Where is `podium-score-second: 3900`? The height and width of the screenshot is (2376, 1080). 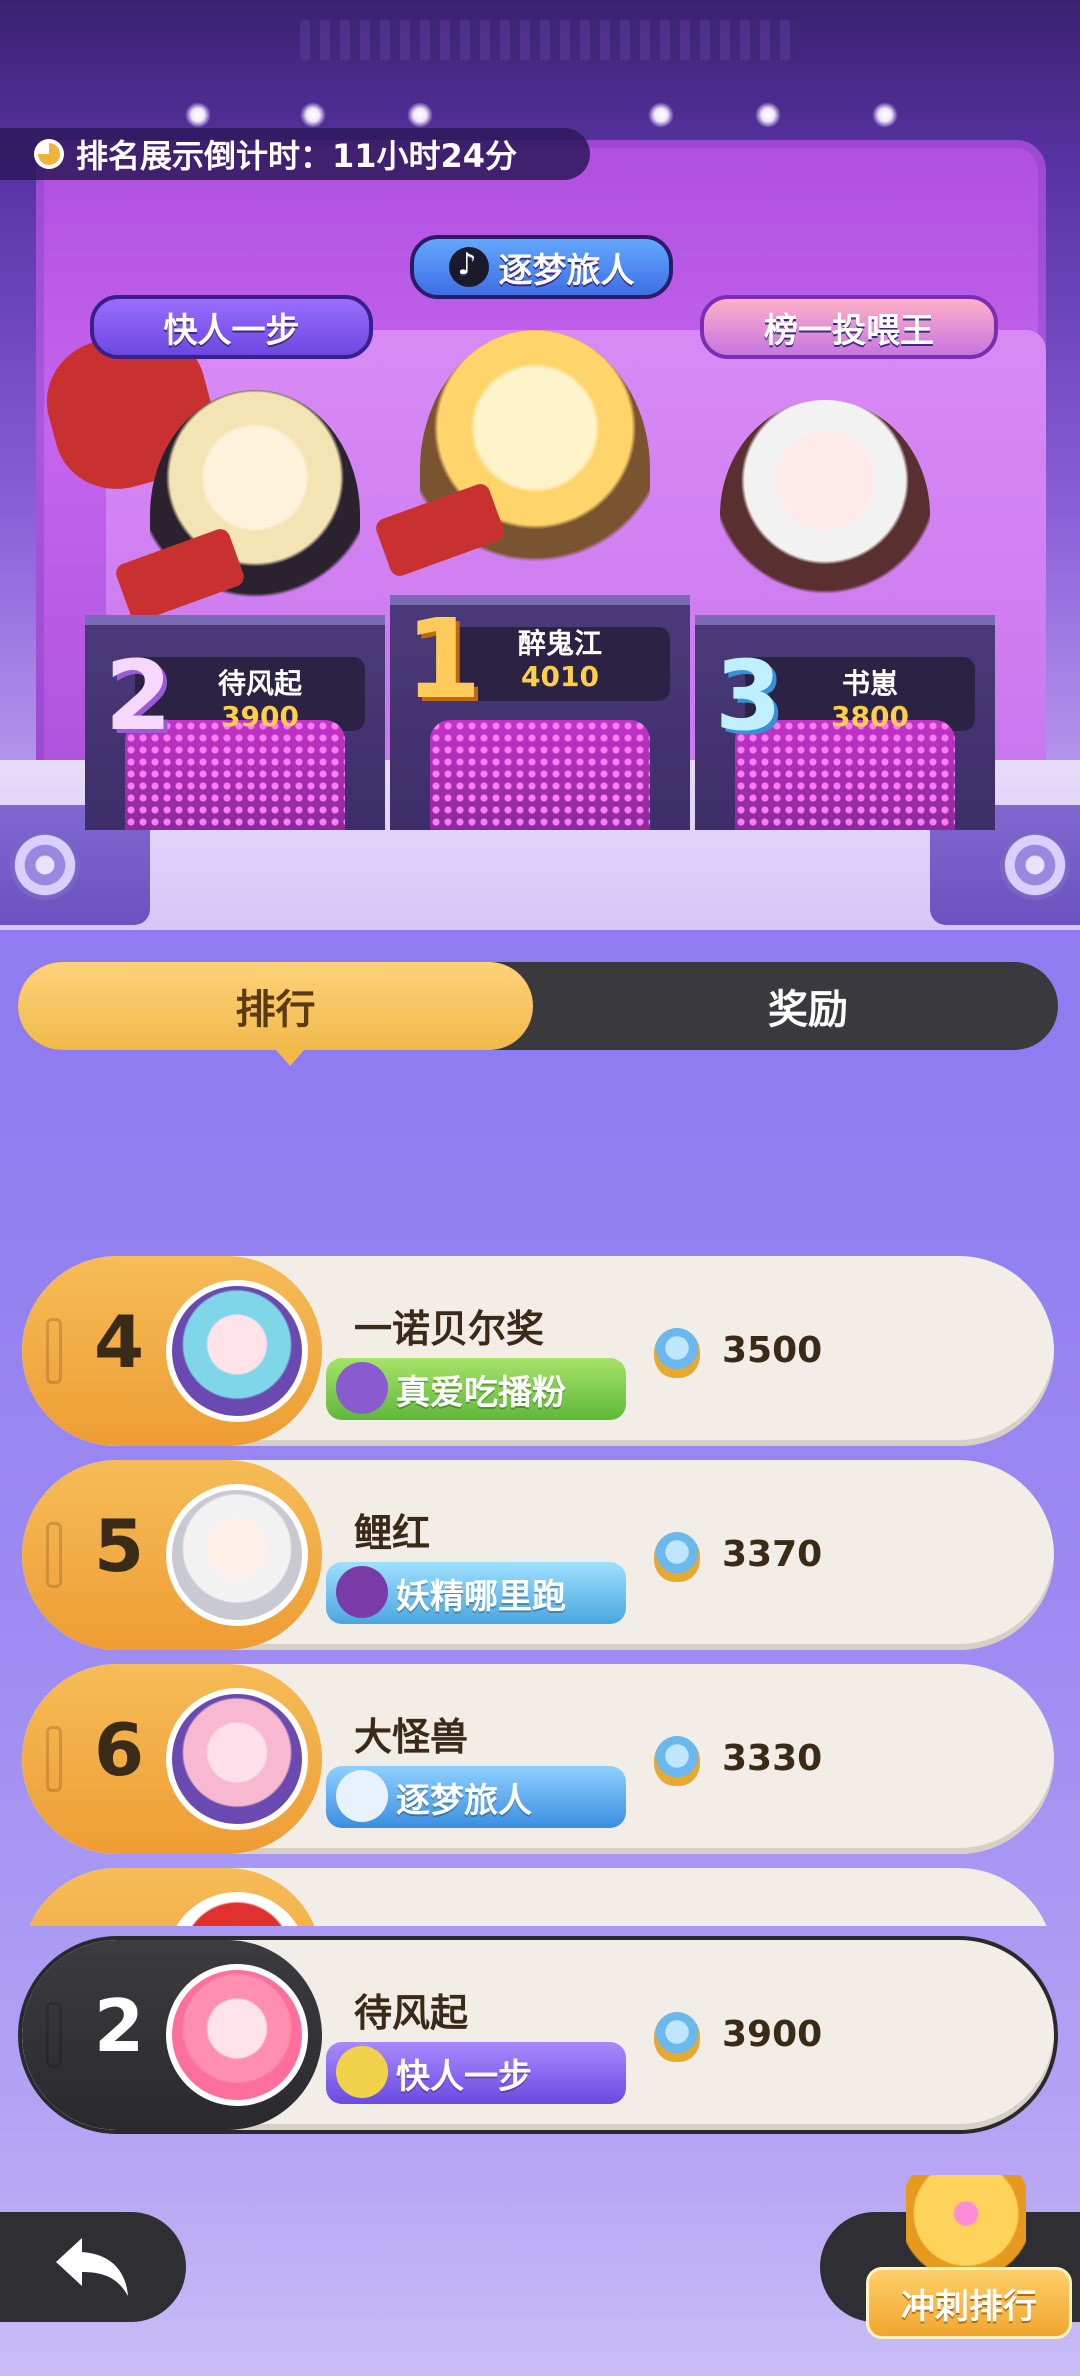
podium-score-second: 3900 is located at coordinates (260, 716).